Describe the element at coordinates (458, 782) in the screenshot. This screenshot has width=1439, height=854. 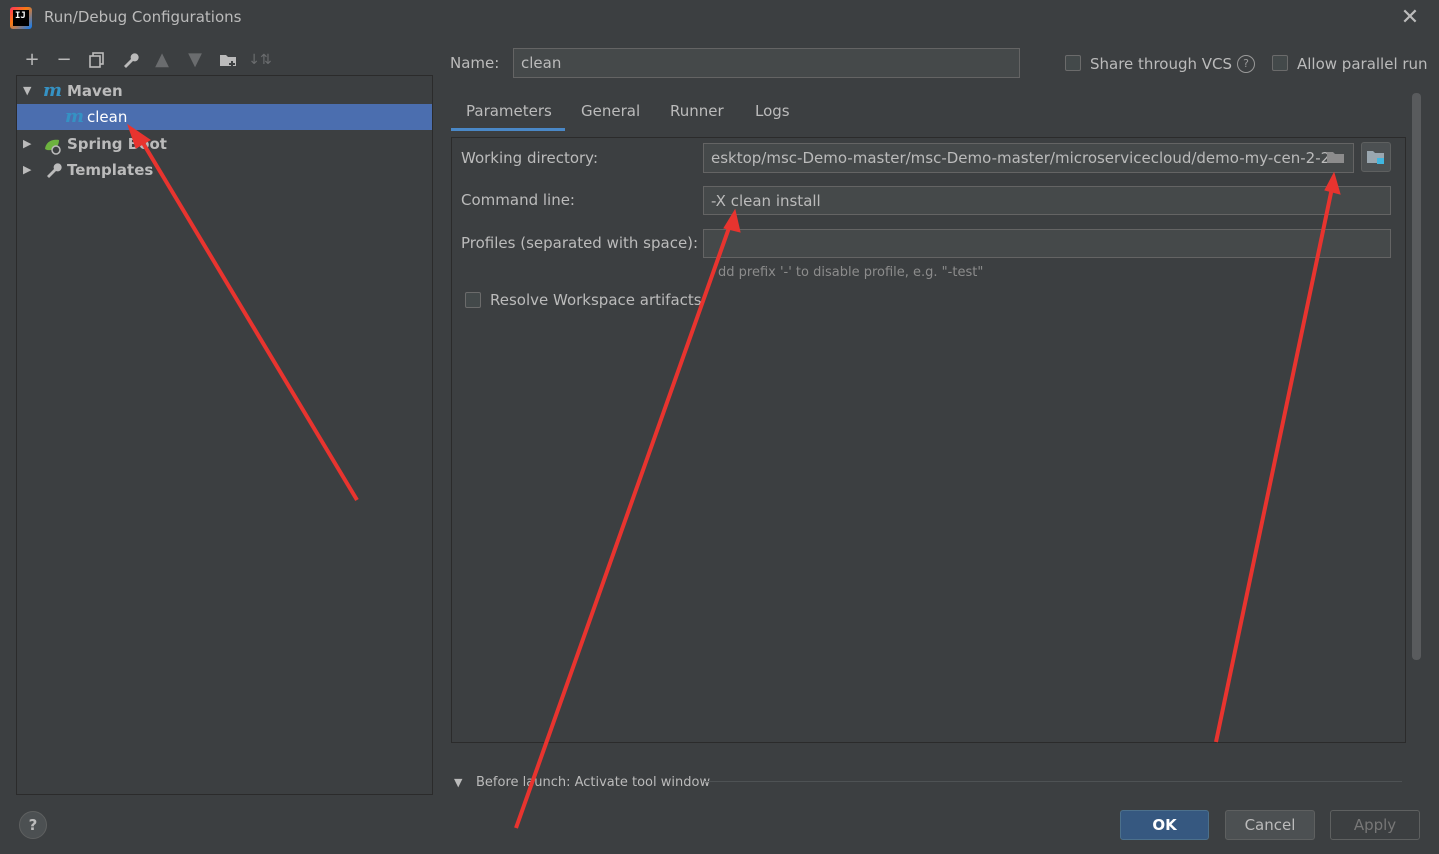
I see `collapse-arrow-icon: ▼` at that location.